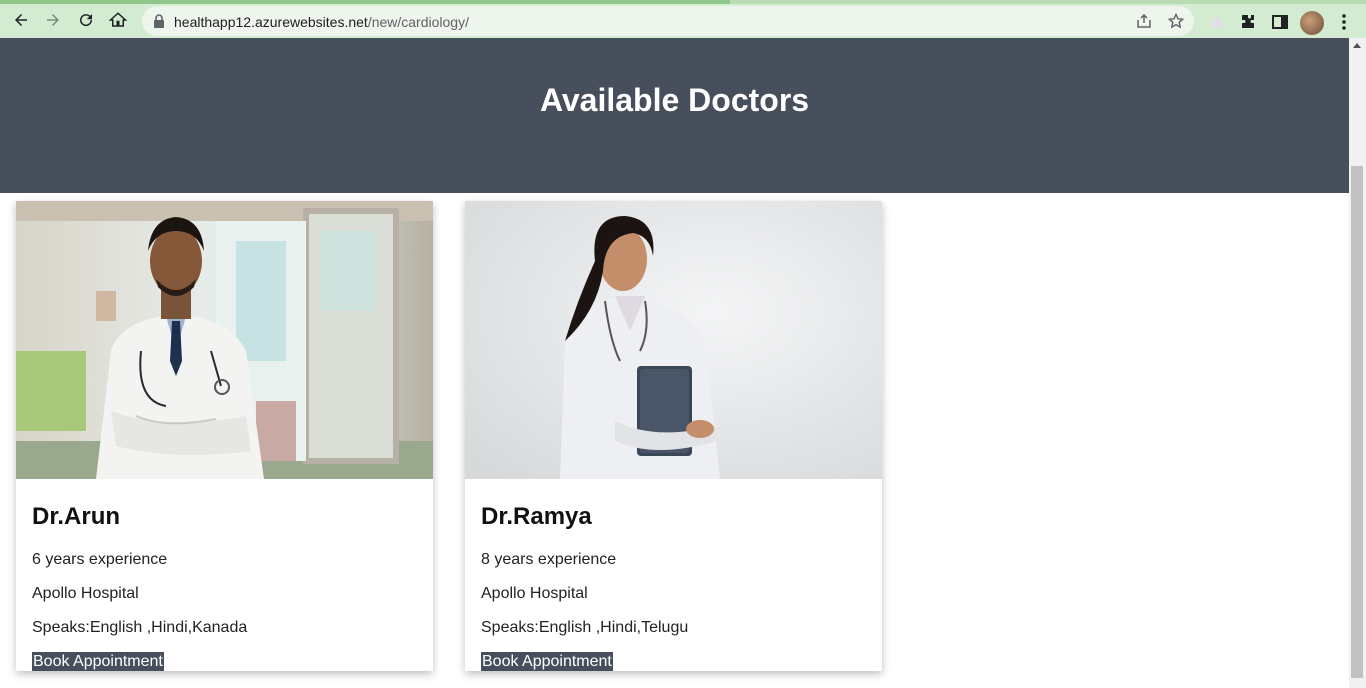 Image resolution: width=1366 pixels, height=688 pixels. What do you see at coordinates (549, 559) in the screenshot?
I see `doctor-experience: 8 years experience` at bounding box center [549, 559].